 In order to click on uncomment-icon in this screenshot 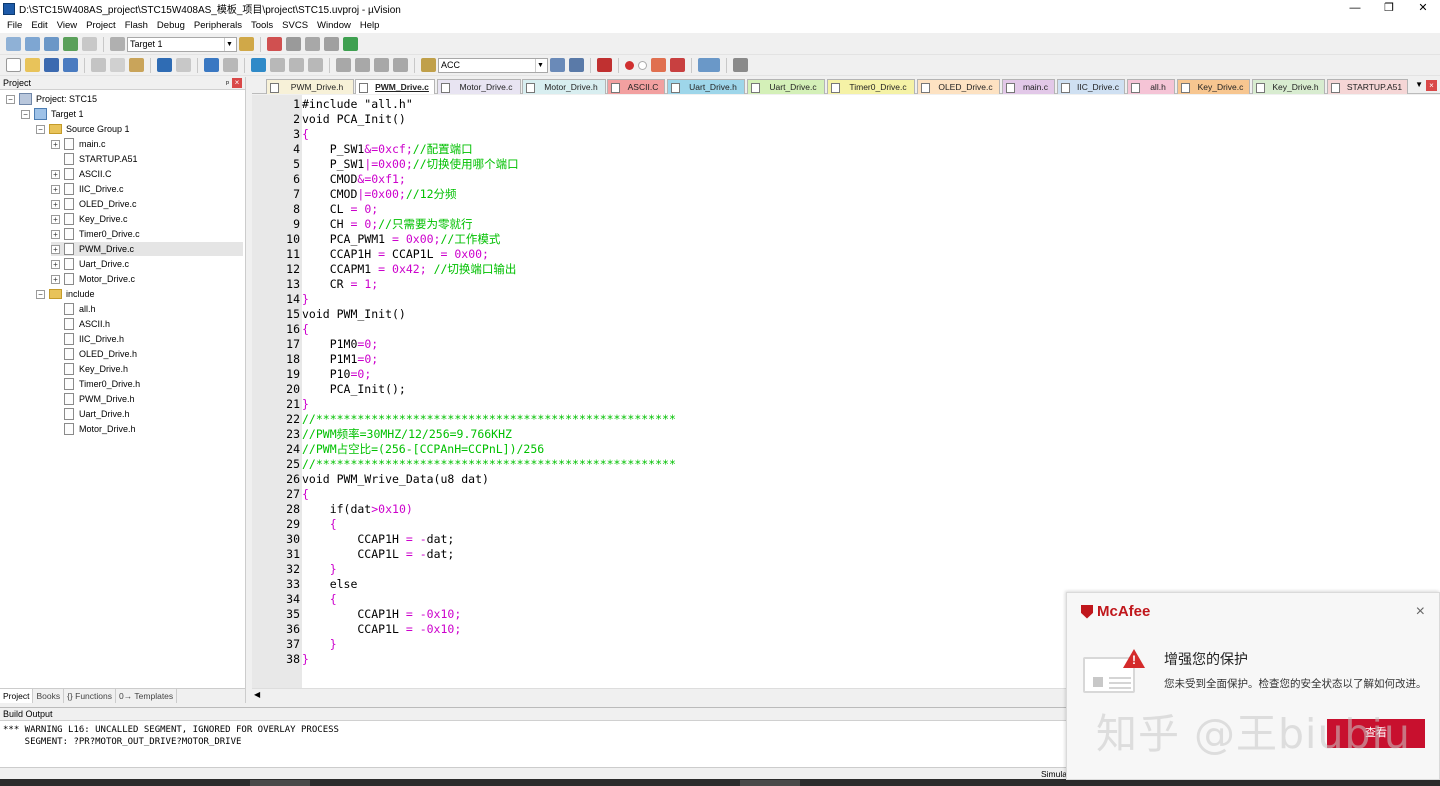, I will do `click(400, 65)`.